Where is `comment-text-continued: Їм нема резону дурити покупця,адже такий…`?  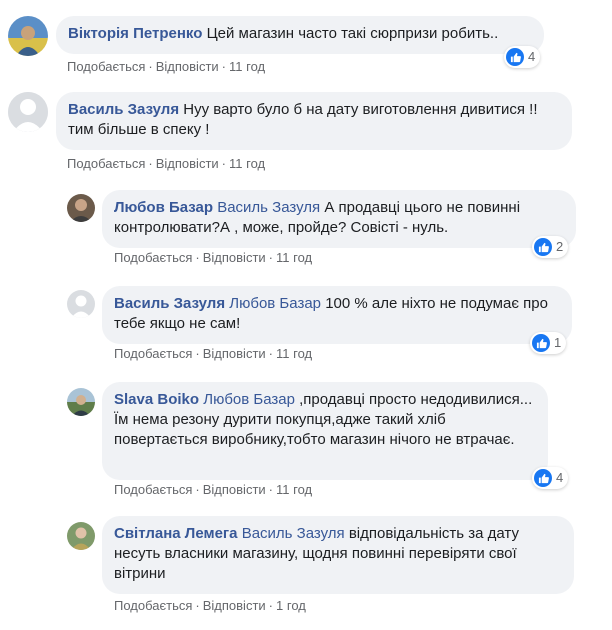 comment-text-continued: Їм нема резону дурити покупця,адже такий… is located at coordinates (314, 429).